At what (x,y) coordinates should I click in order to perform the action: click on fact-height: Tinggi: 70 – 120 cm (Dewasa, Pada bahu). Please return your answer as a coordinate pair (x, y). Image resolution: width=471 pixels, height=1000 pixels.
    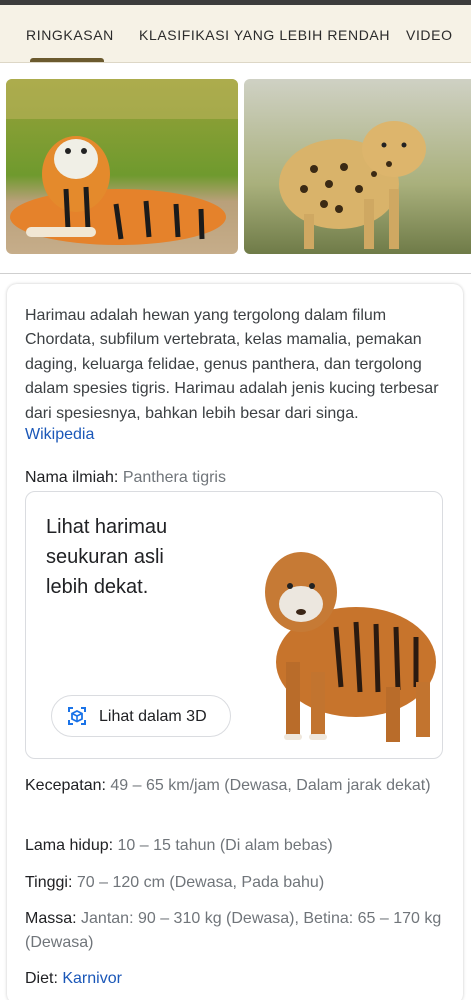
    Looking at the image, I should click on (235, 883).